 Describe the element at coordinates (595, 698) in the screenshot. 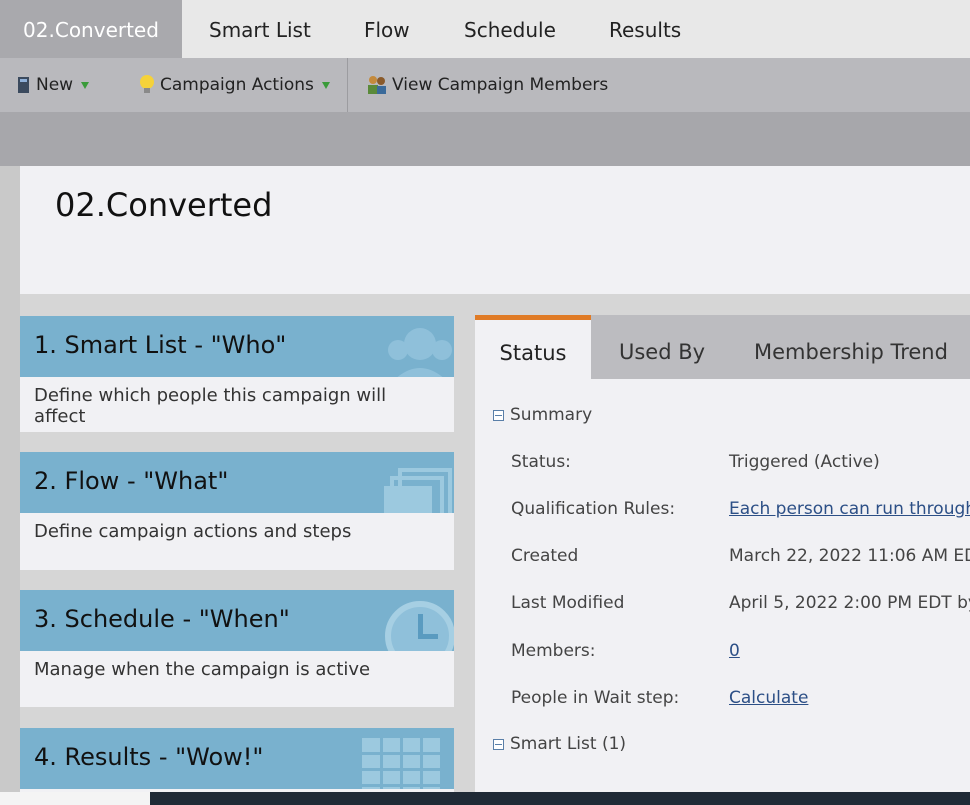

I see `people-in-wait-step-label: People in Wait step:` at that location.